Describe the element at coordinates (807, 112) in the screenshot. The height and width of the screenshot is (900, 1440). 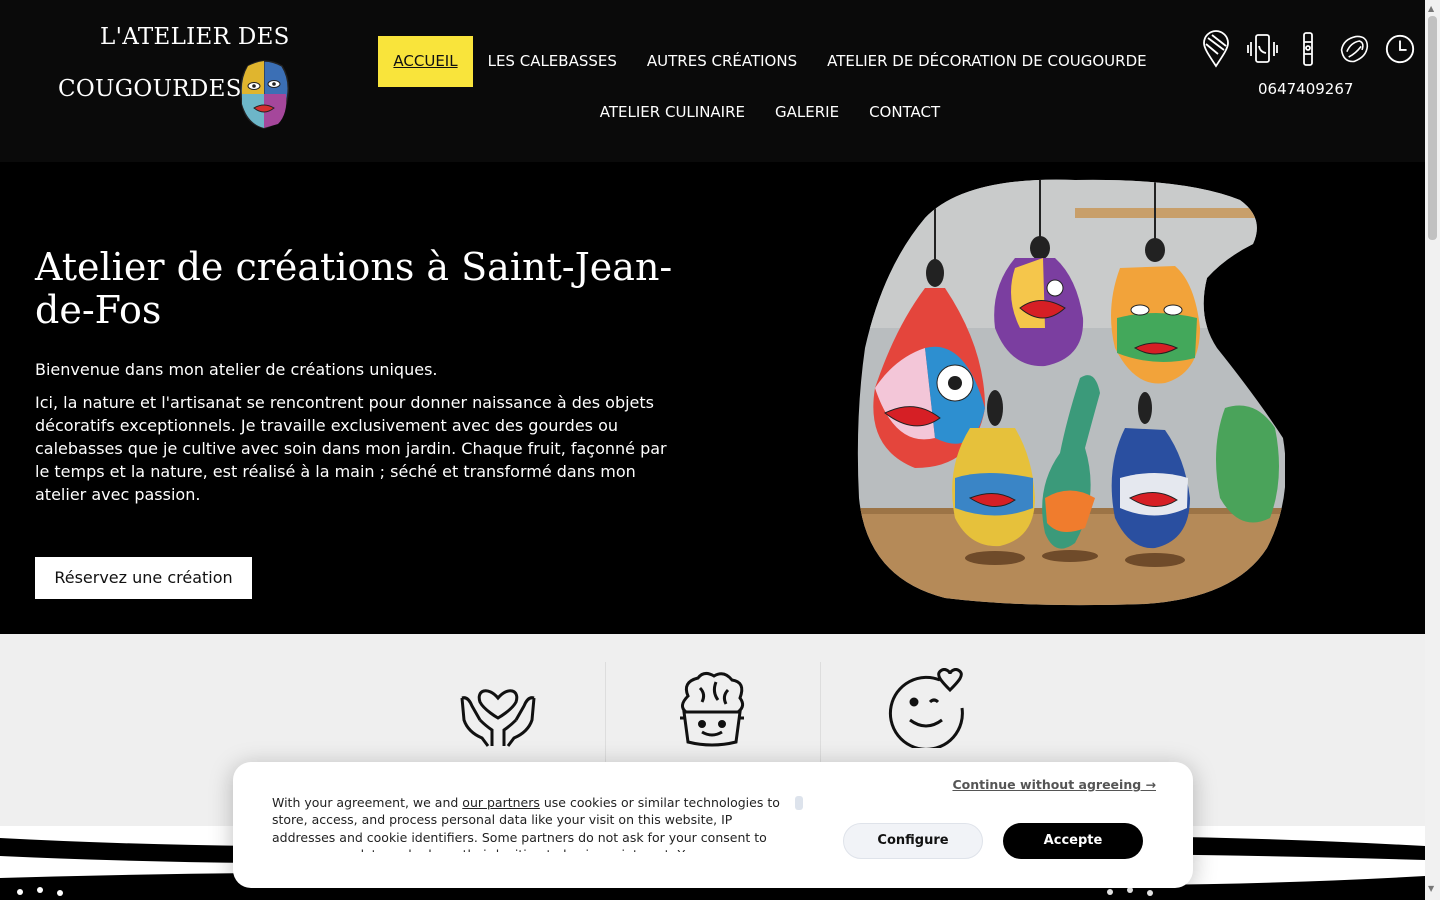
I see `nav-item-galerie: GALERIE` at that location.